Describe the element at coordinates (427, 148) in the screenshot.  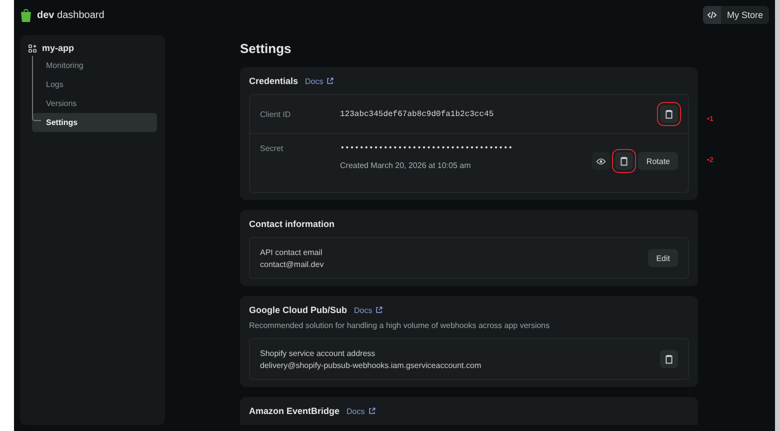
I see `secret-value: ••••••••••••••••••••••••••••••••••••` at that location.